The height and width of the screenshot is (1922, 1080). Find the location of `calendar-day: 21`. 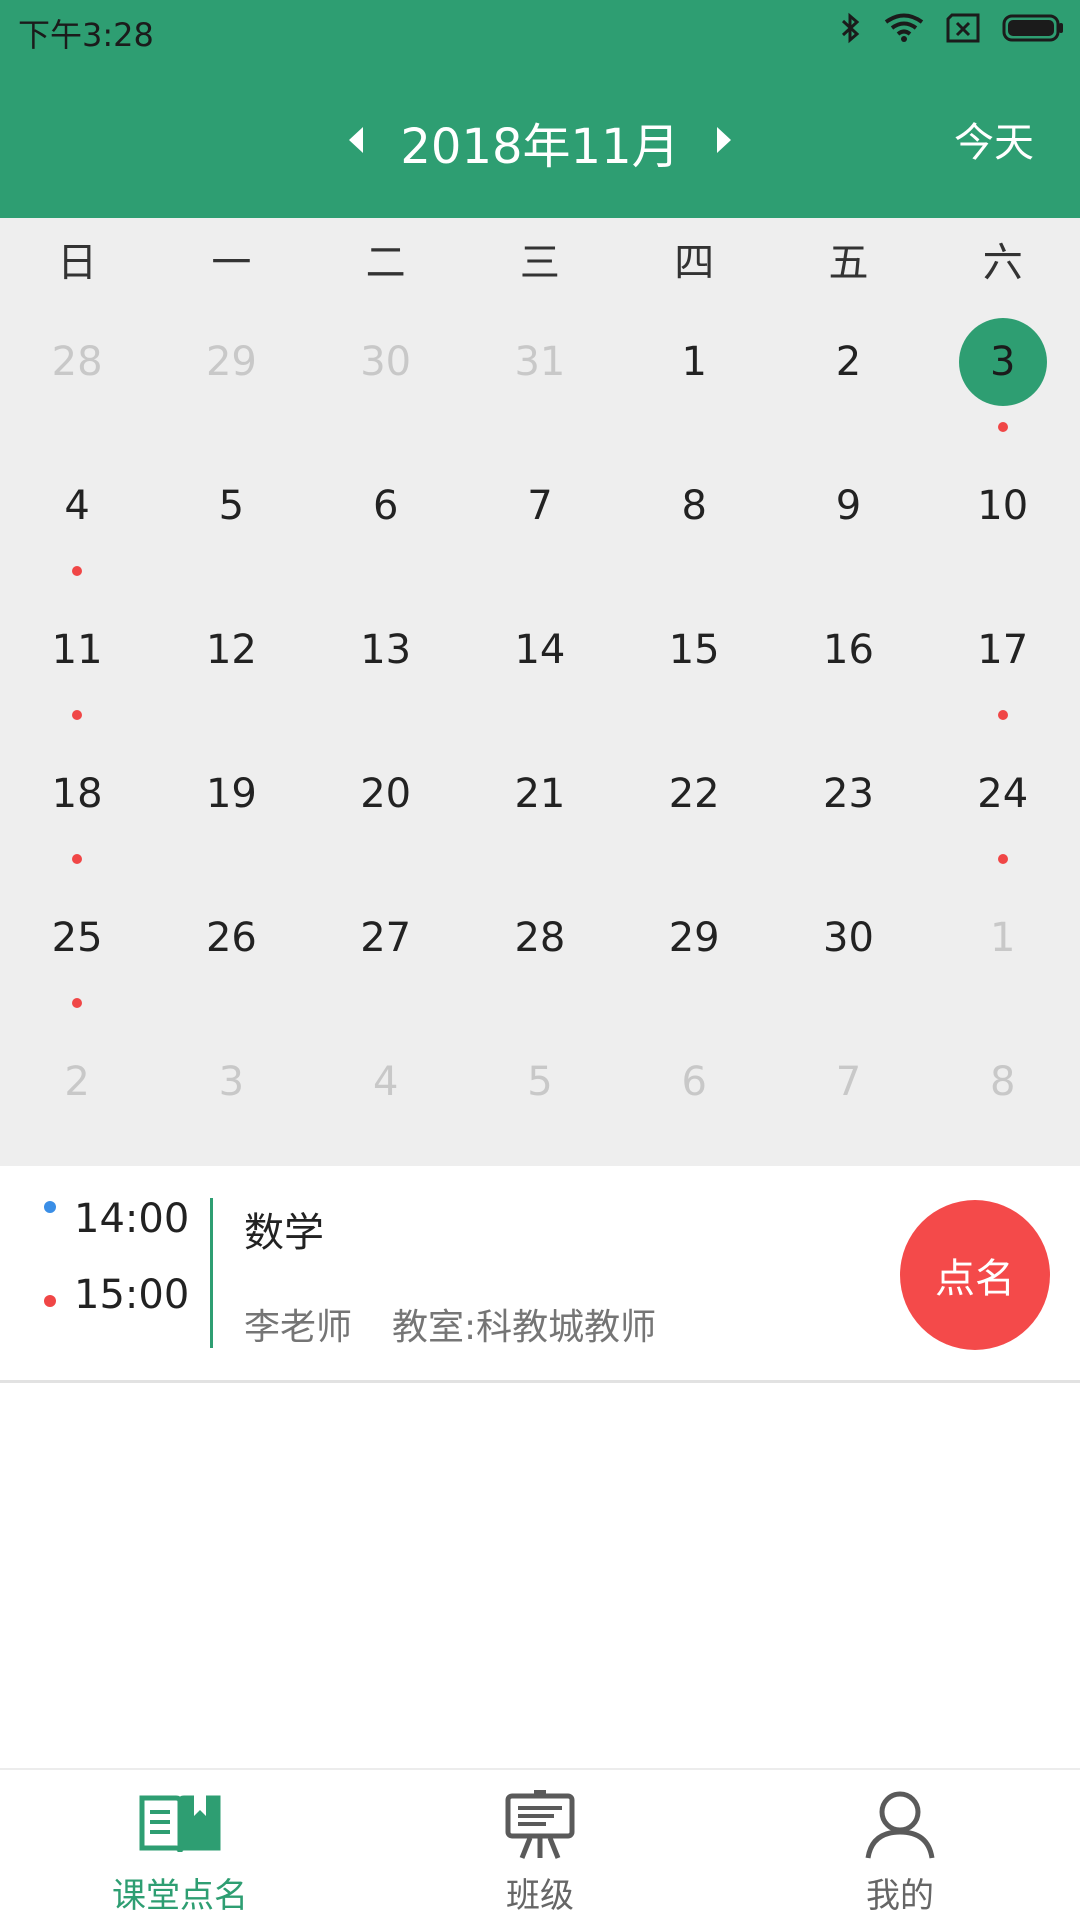

calendar-day: 21 is located at coordinates (540, 812).